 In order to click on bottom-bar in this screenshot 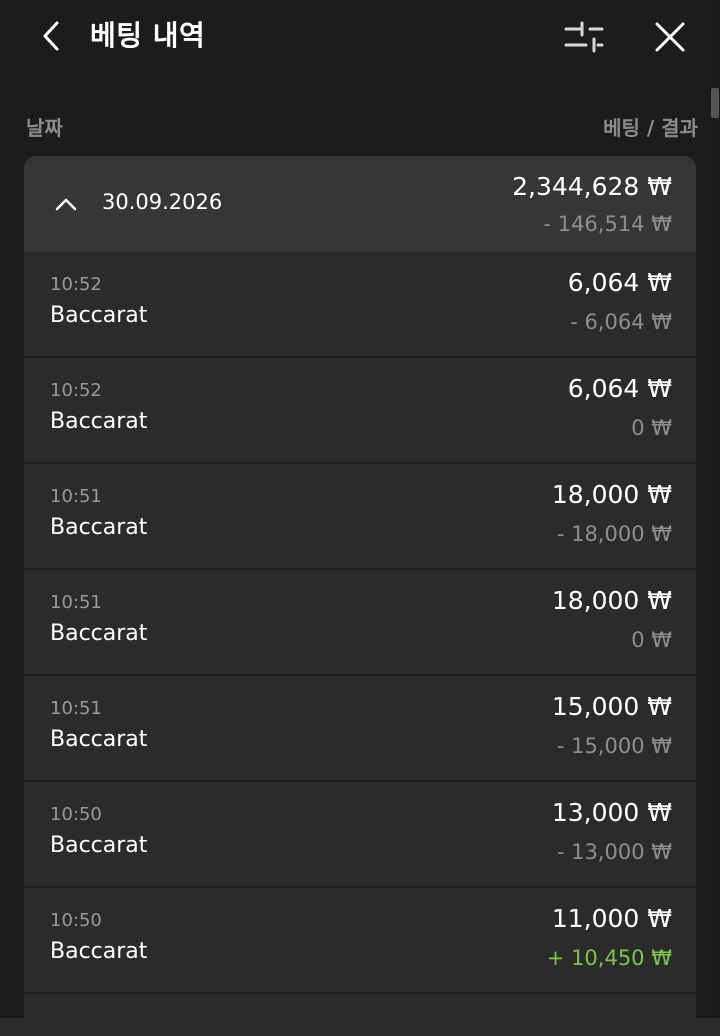, I will do `click(360, 1027)`.